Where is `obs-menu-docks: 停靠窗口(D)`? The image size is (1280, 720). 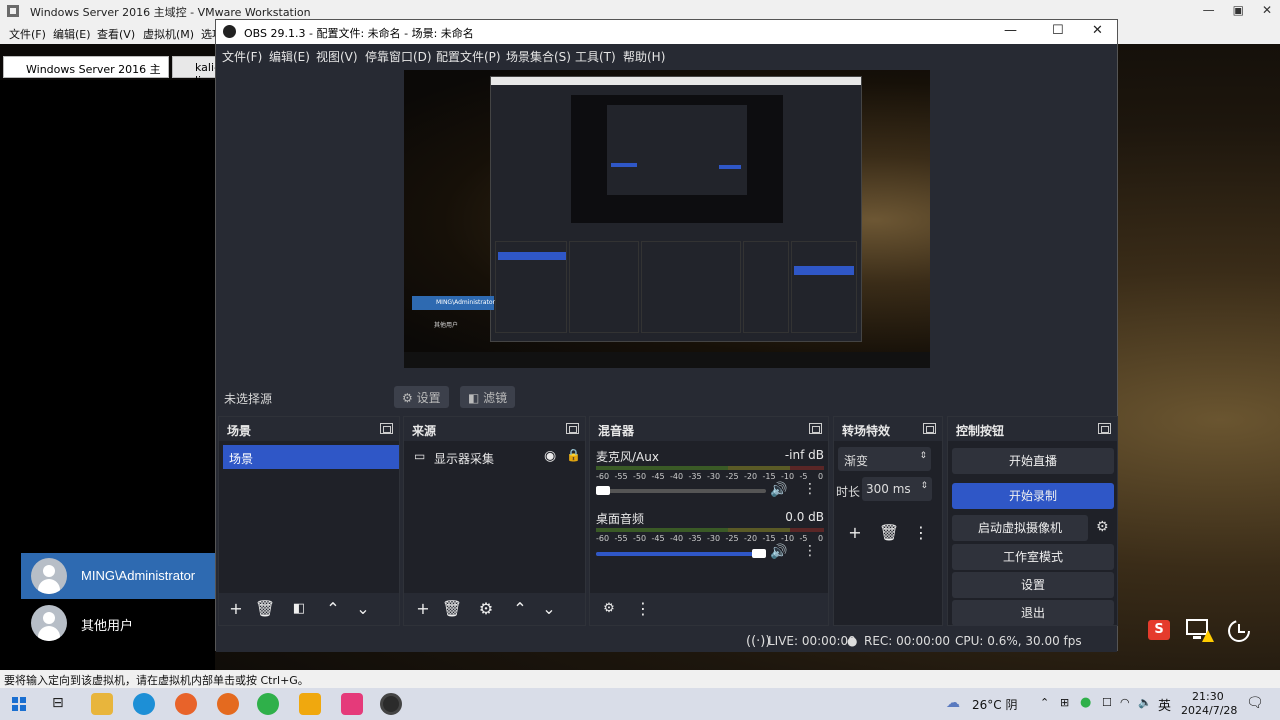
obs-menu-docks: 停靠窗口(D) is located at coordinates (398, 56).